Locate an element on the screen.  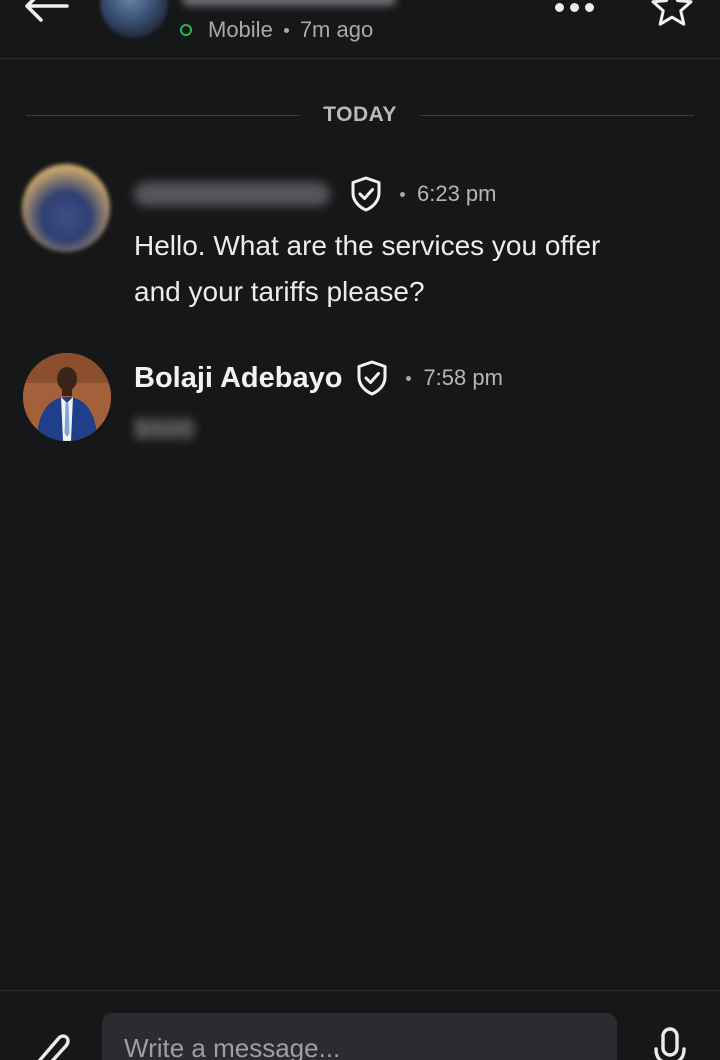
star-icon is located at coordinates (672, 13).